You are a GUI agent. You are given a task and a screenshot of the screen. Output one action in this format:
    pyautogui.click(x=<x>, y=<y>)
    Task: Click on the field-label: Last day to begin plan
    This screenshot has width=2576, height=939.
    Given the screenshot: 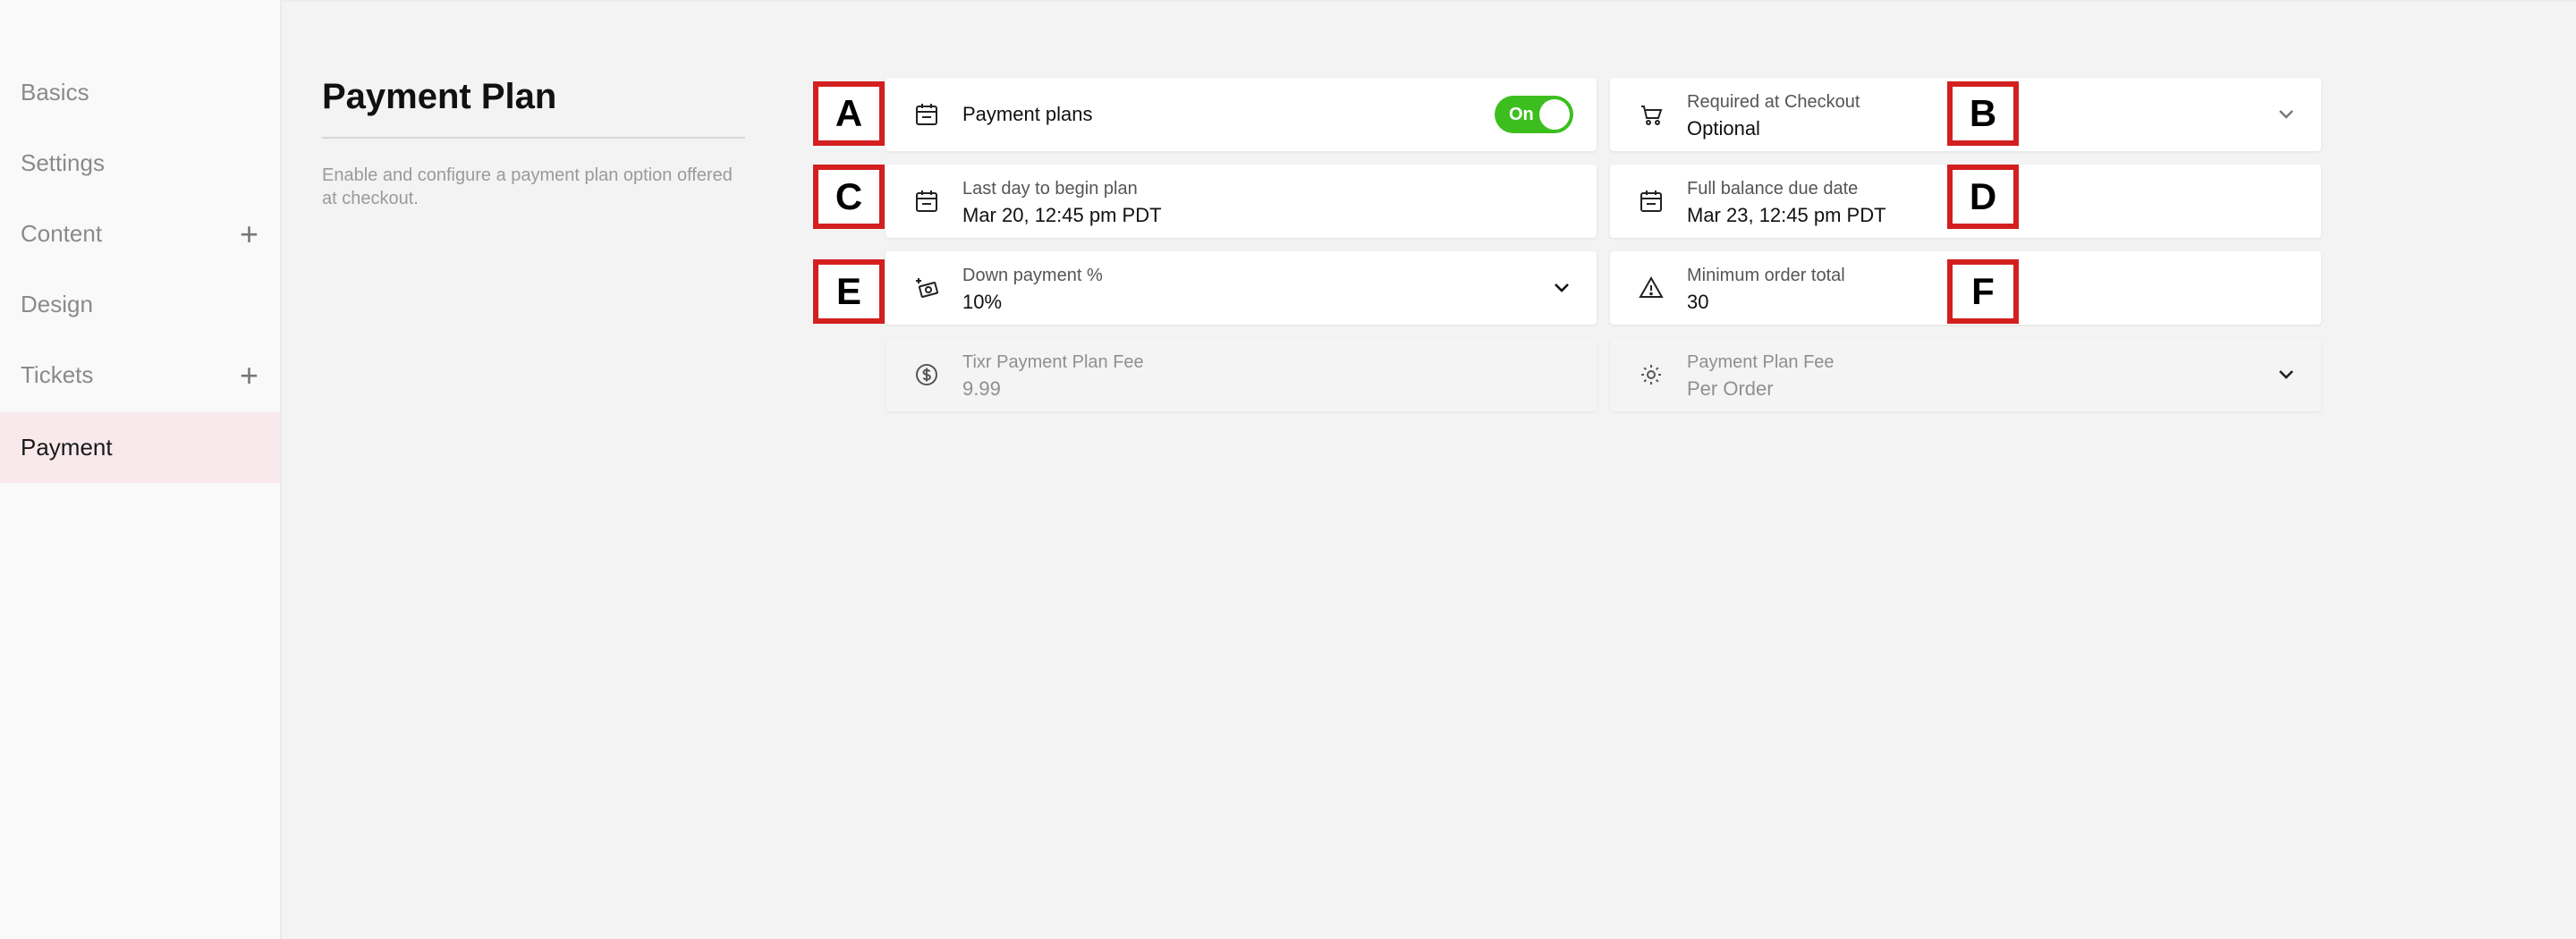 What is the action you would take?
    pyautogui.click(x=1050, y=189)
    